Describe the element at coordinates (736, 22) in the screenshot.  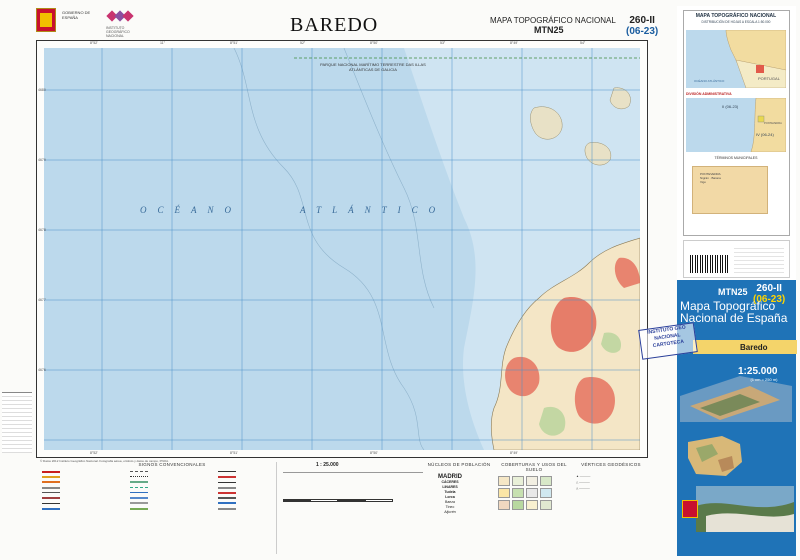
I see `index-subtitle: DISTRIBUCIÓN DE HOJAS A ESCALA 1:50.000` at that location.